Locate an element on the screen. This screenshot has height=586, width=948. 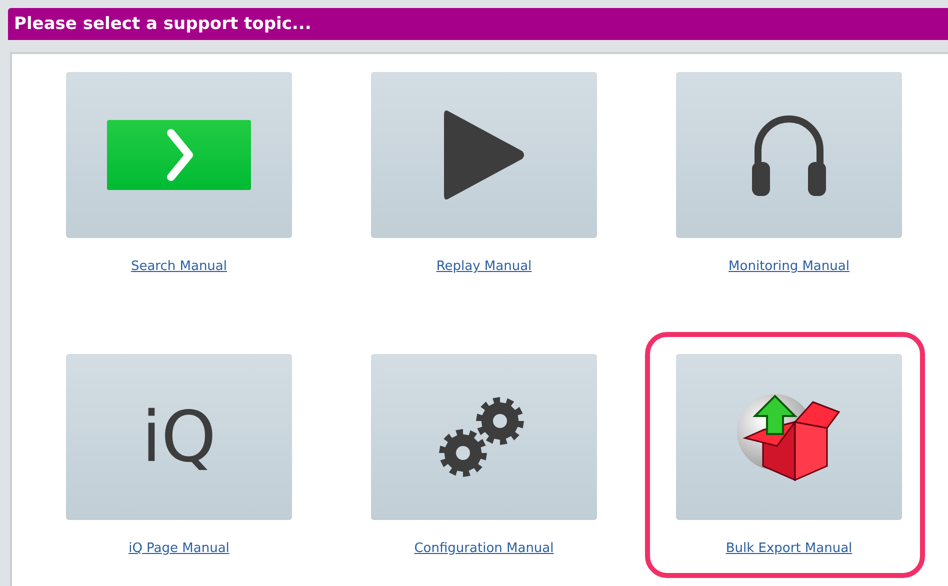
tile-text: iQ is located at coordinates (179, 437).